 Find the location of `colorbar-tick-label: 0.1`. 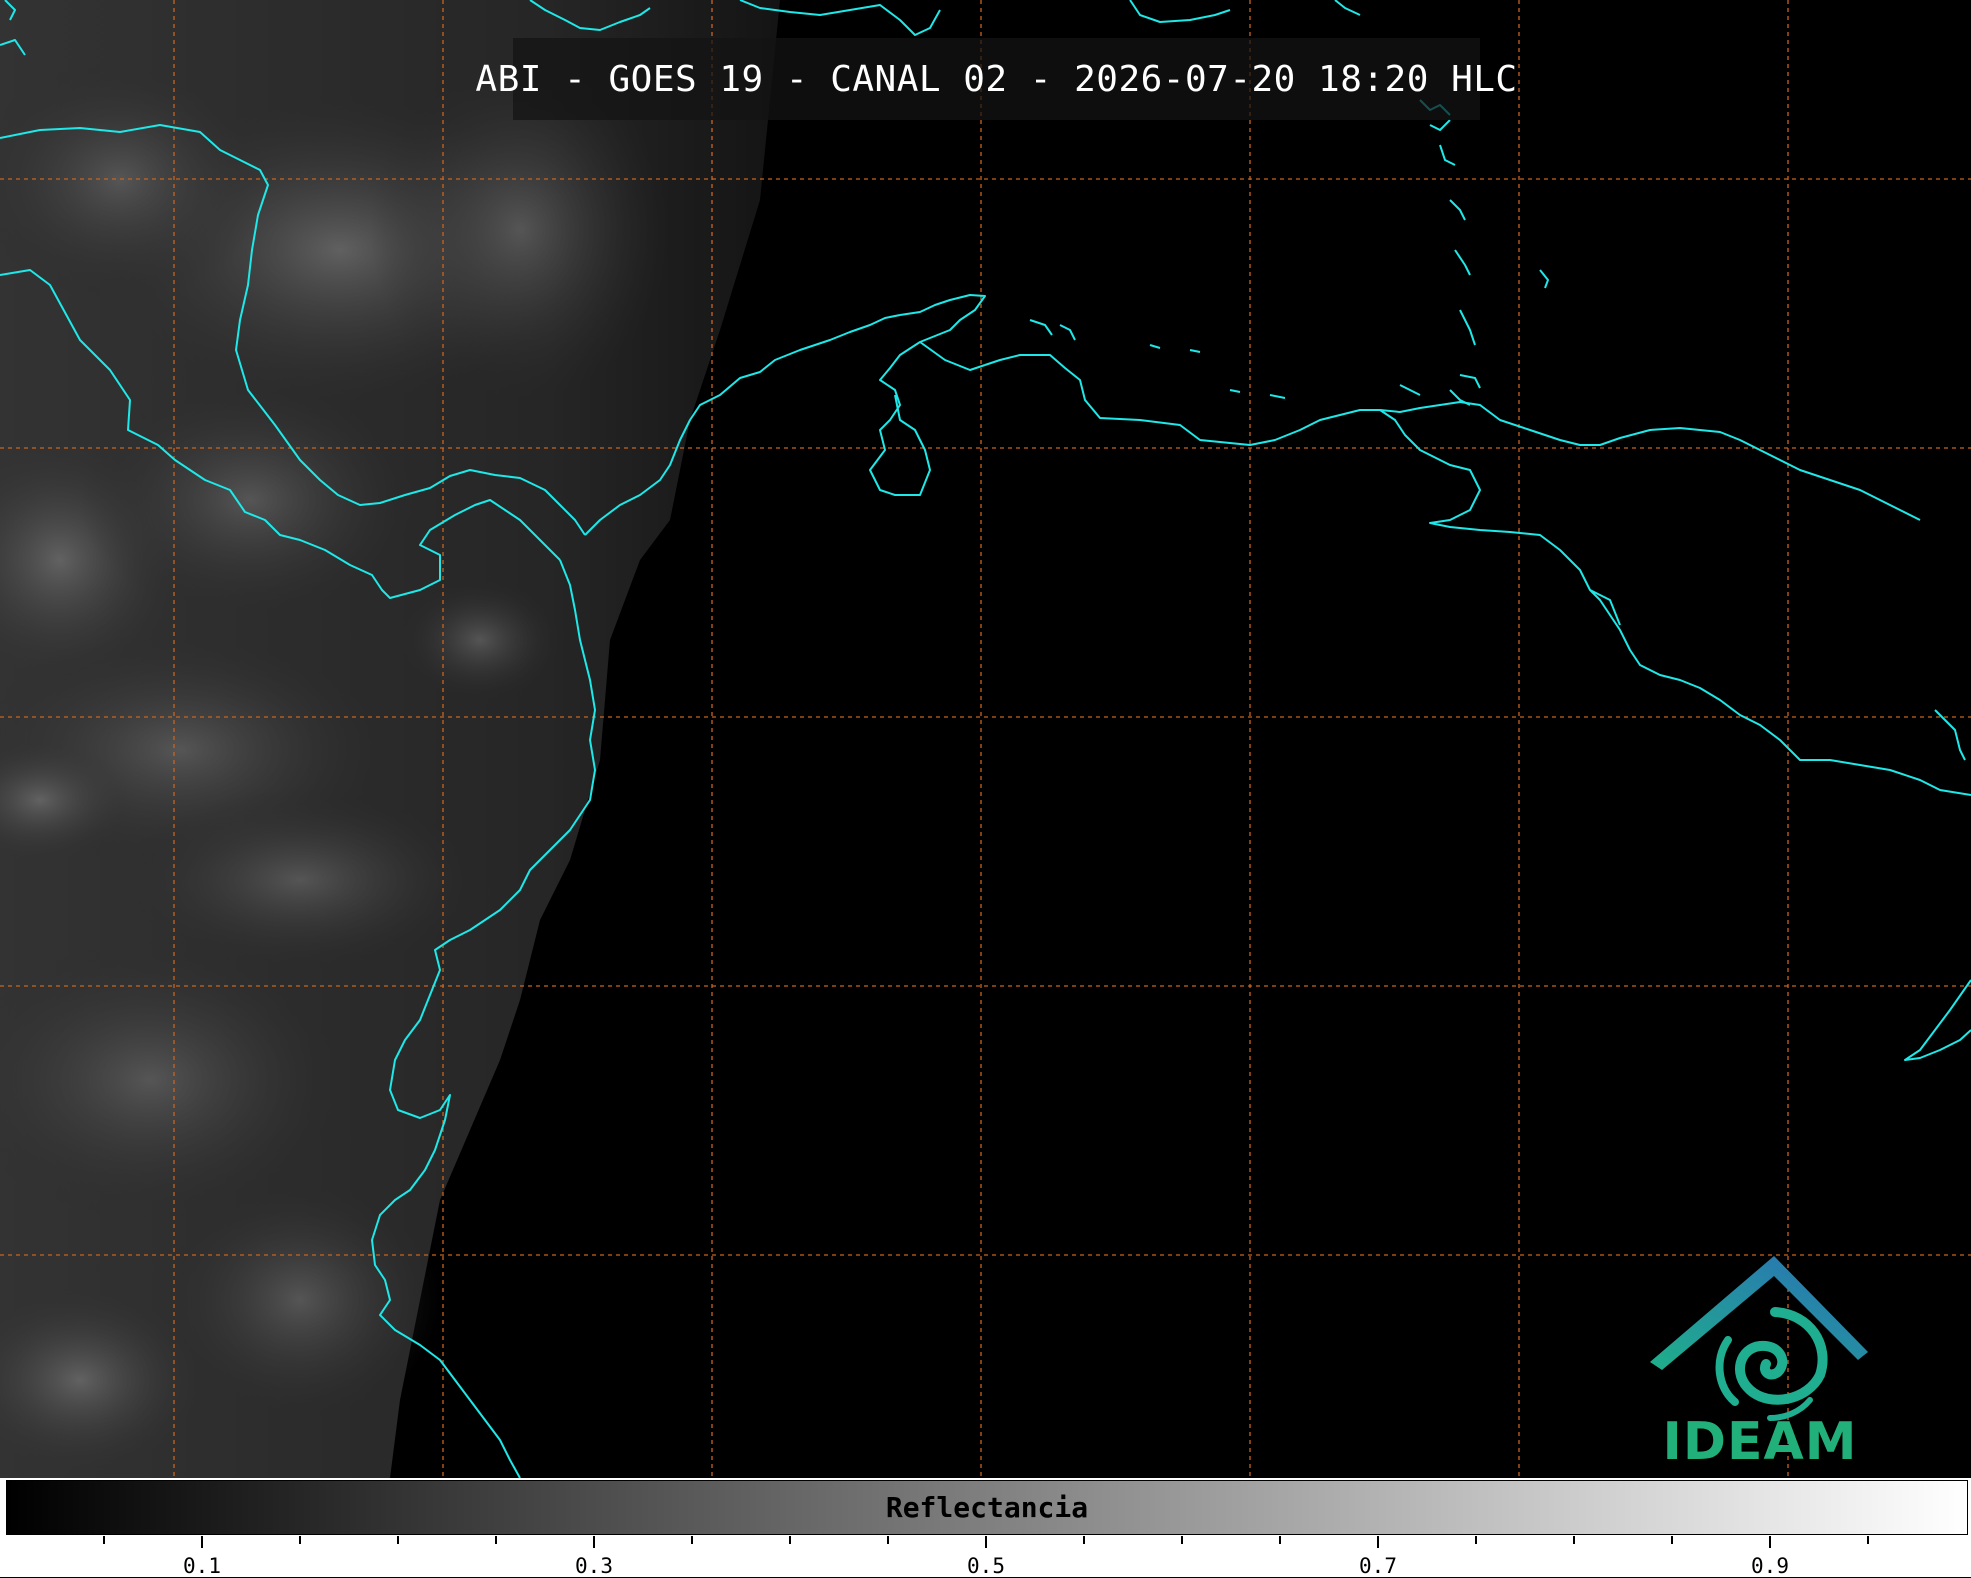

colorbar-tick-label: 0.1 is located at coordinates (202, 1566).